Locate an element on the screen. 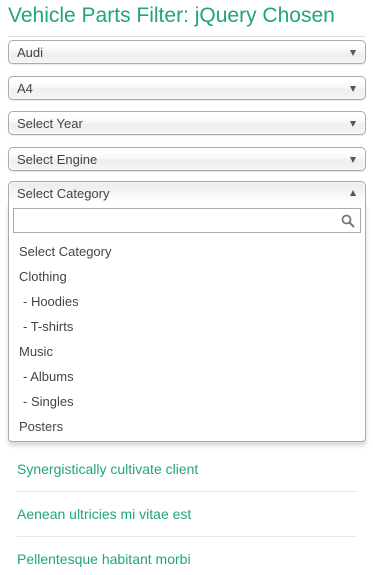 This screenshot has height=575, width=373. list-item-link: Aenean ultricies mi vitae est is located at coordinates (104, 514).